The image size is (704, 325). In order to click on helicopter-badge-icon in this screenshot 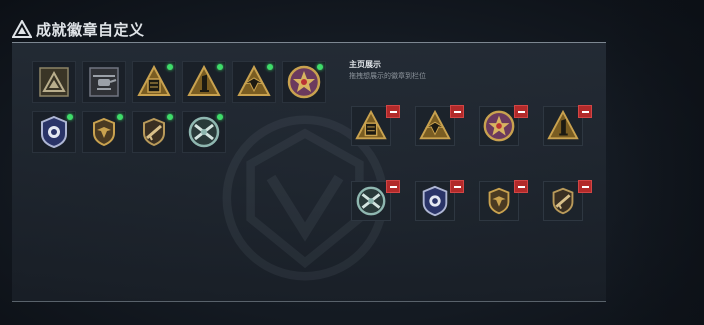, I will do `click(104, 82)`.